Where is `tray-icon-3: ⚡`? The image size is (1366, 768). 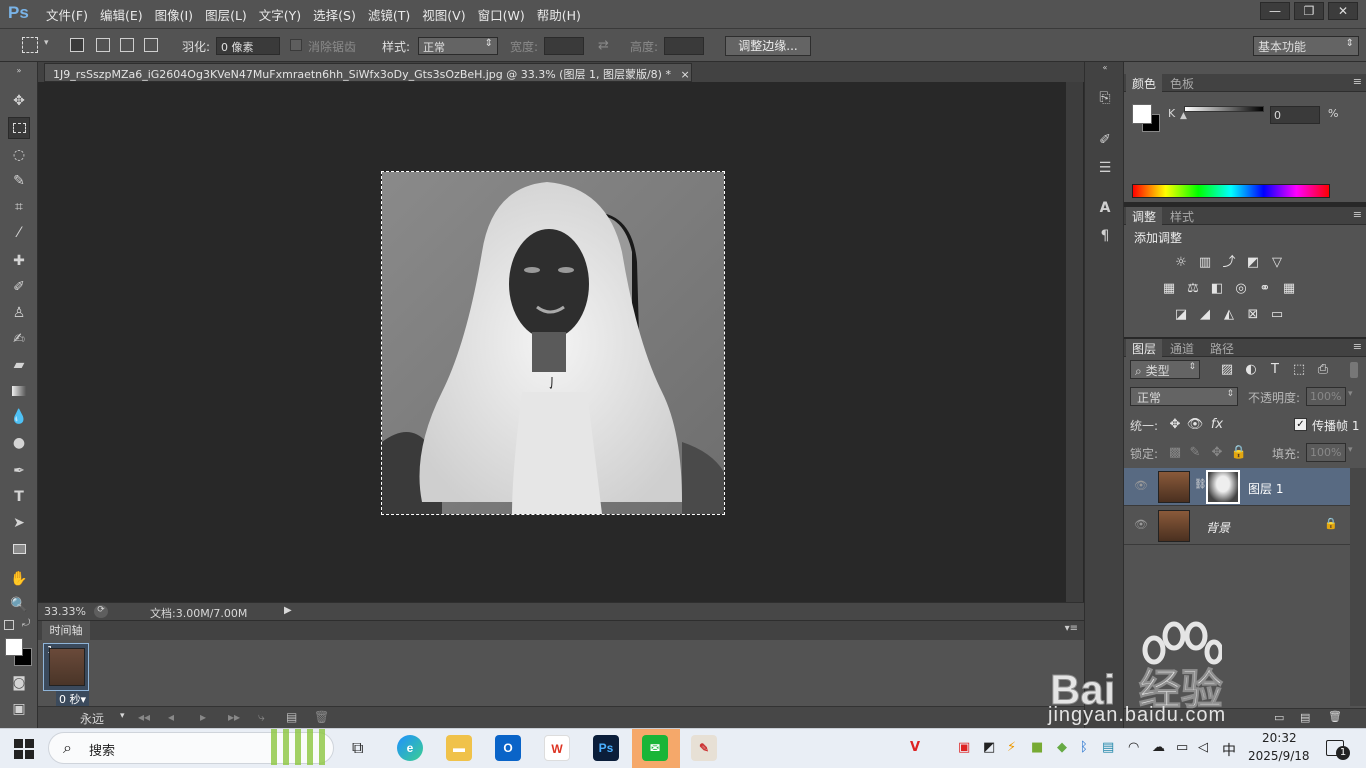 tray-icon-3: ⚡ is located at coordinates (1011, 747).